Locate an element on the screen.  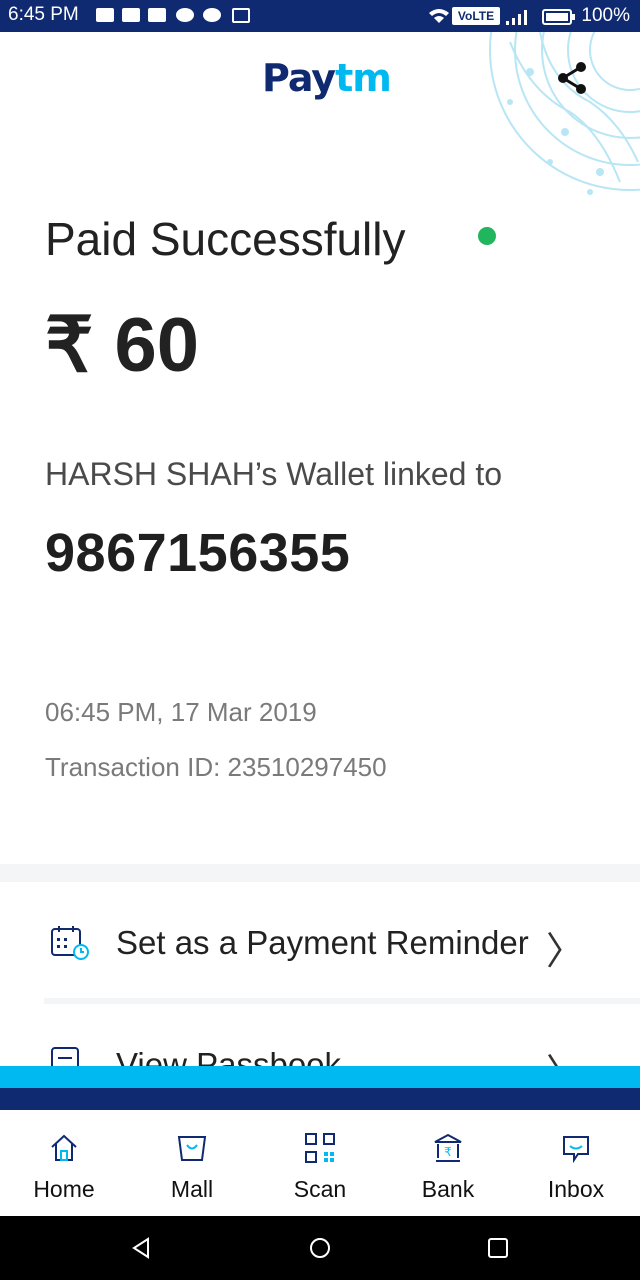
status-bar: 6:45 PM VoLTE 100% is located at coordinates (320, 16).